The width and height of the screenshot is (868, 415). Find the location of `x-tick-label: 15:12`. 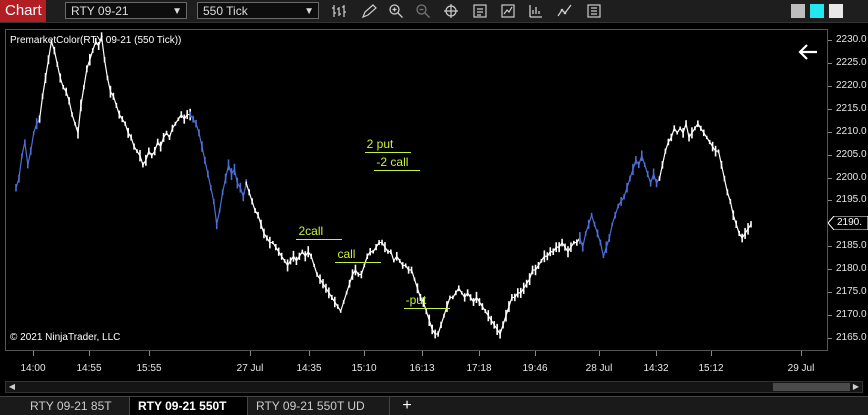

x-tick-label: 15:12 is located at coordinates (711, 368).